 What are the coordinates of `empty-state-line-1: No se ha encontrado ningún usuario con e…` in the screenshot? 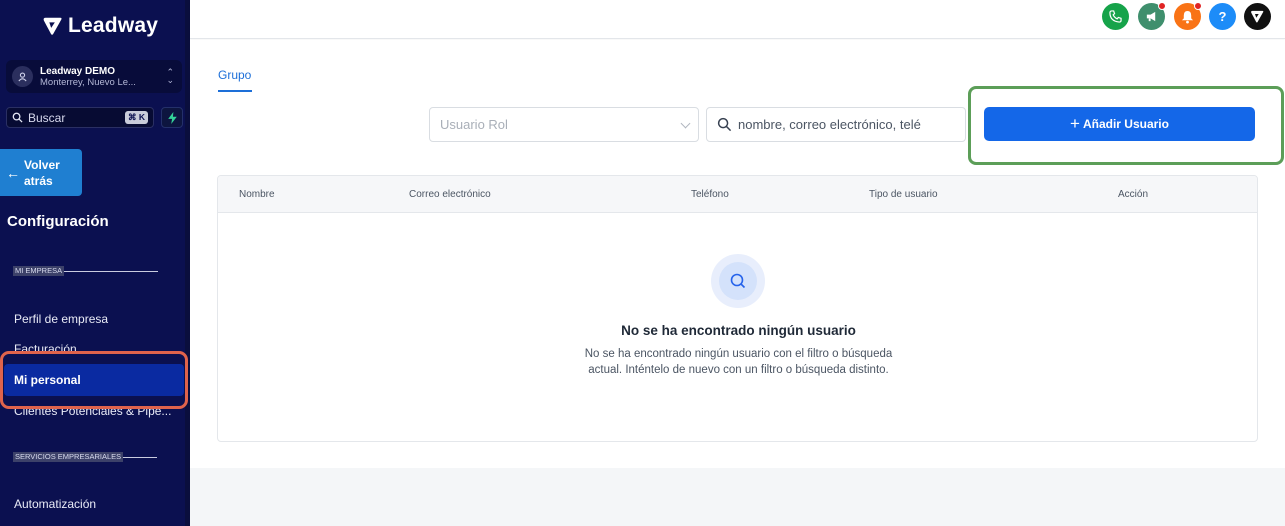 It's located at (738, 354).